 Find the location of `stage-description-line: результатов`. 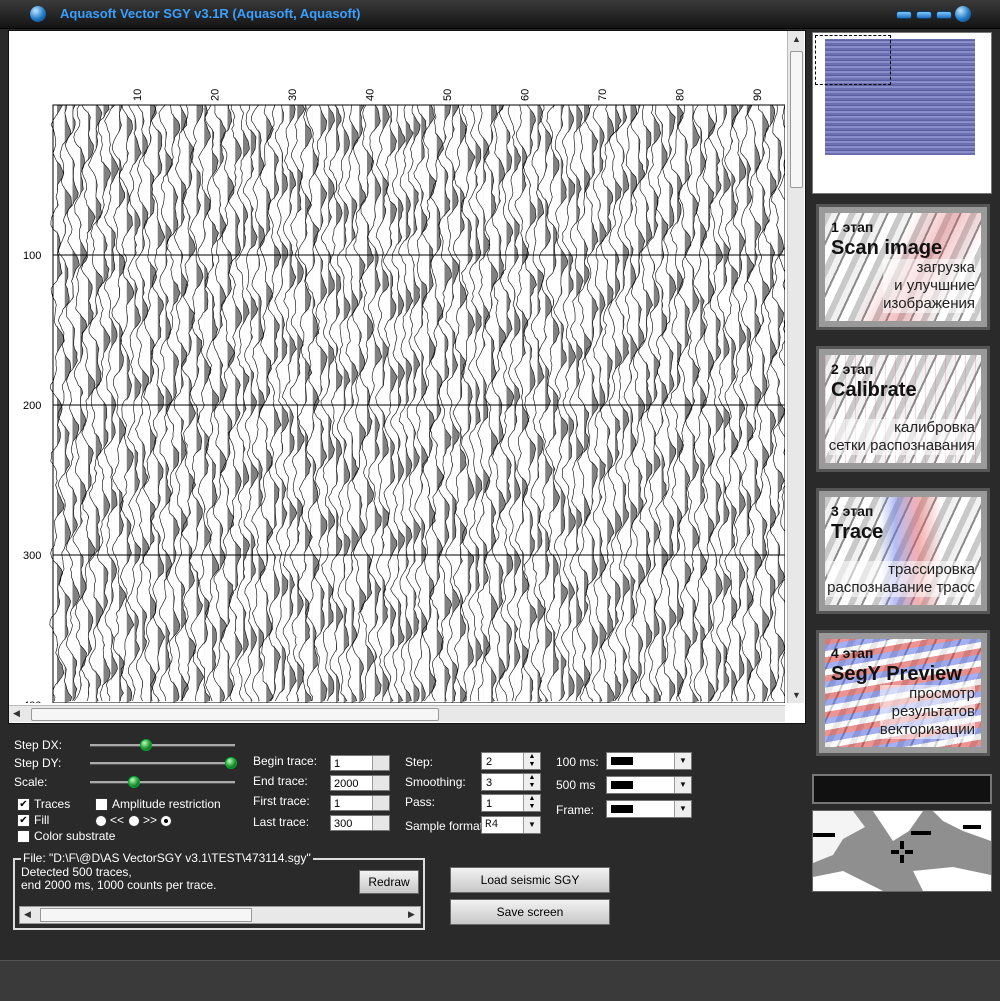

stage-description-line: результатов is located at coordinates (927, 712).